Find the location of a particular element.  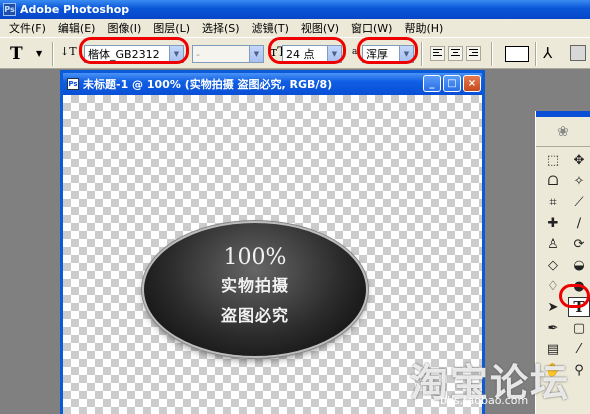

history-brush-icon: ⟳ is located at coordinates (579, 244).